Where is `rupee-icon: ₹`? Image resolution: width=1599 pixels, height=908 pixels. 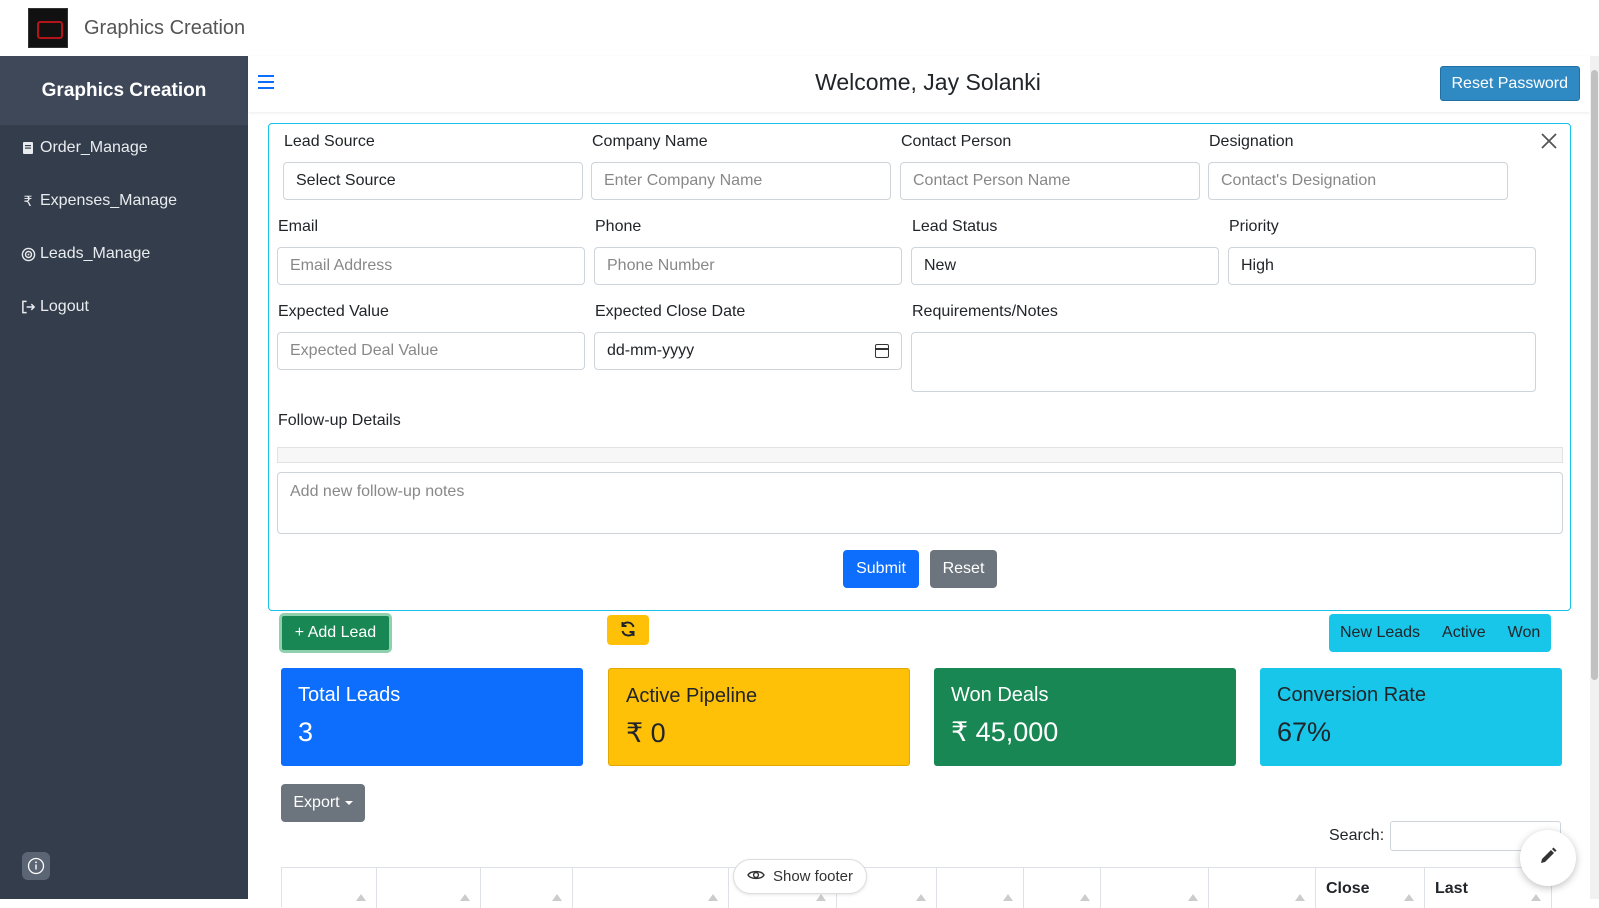
rupee-icon: ₹ is located at coordinates (28, 200).